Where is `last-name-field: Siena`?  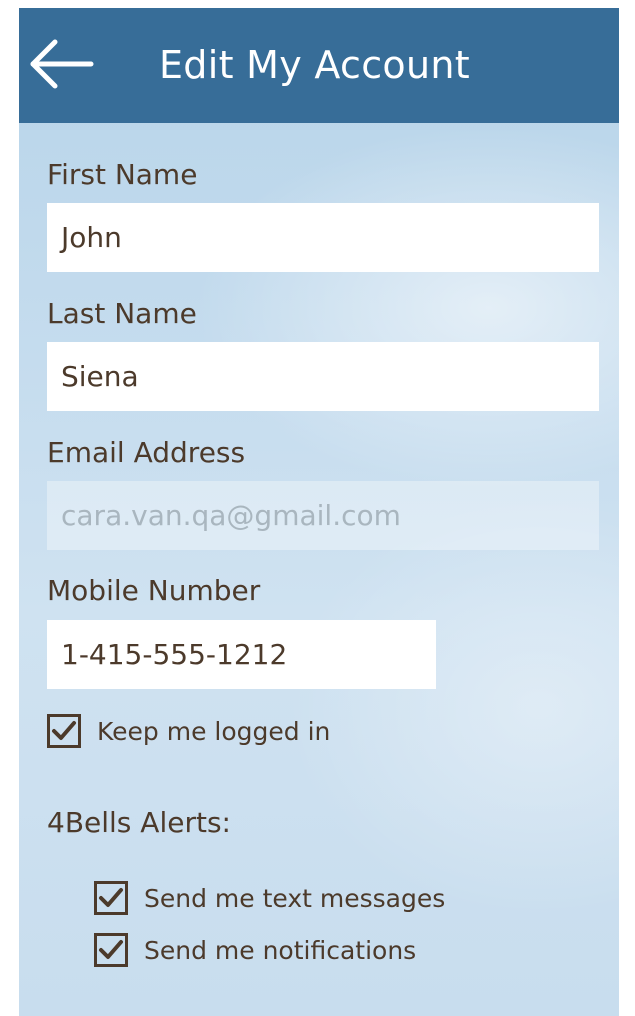 last-name-field: Siena is located at coordinates (323, 376).